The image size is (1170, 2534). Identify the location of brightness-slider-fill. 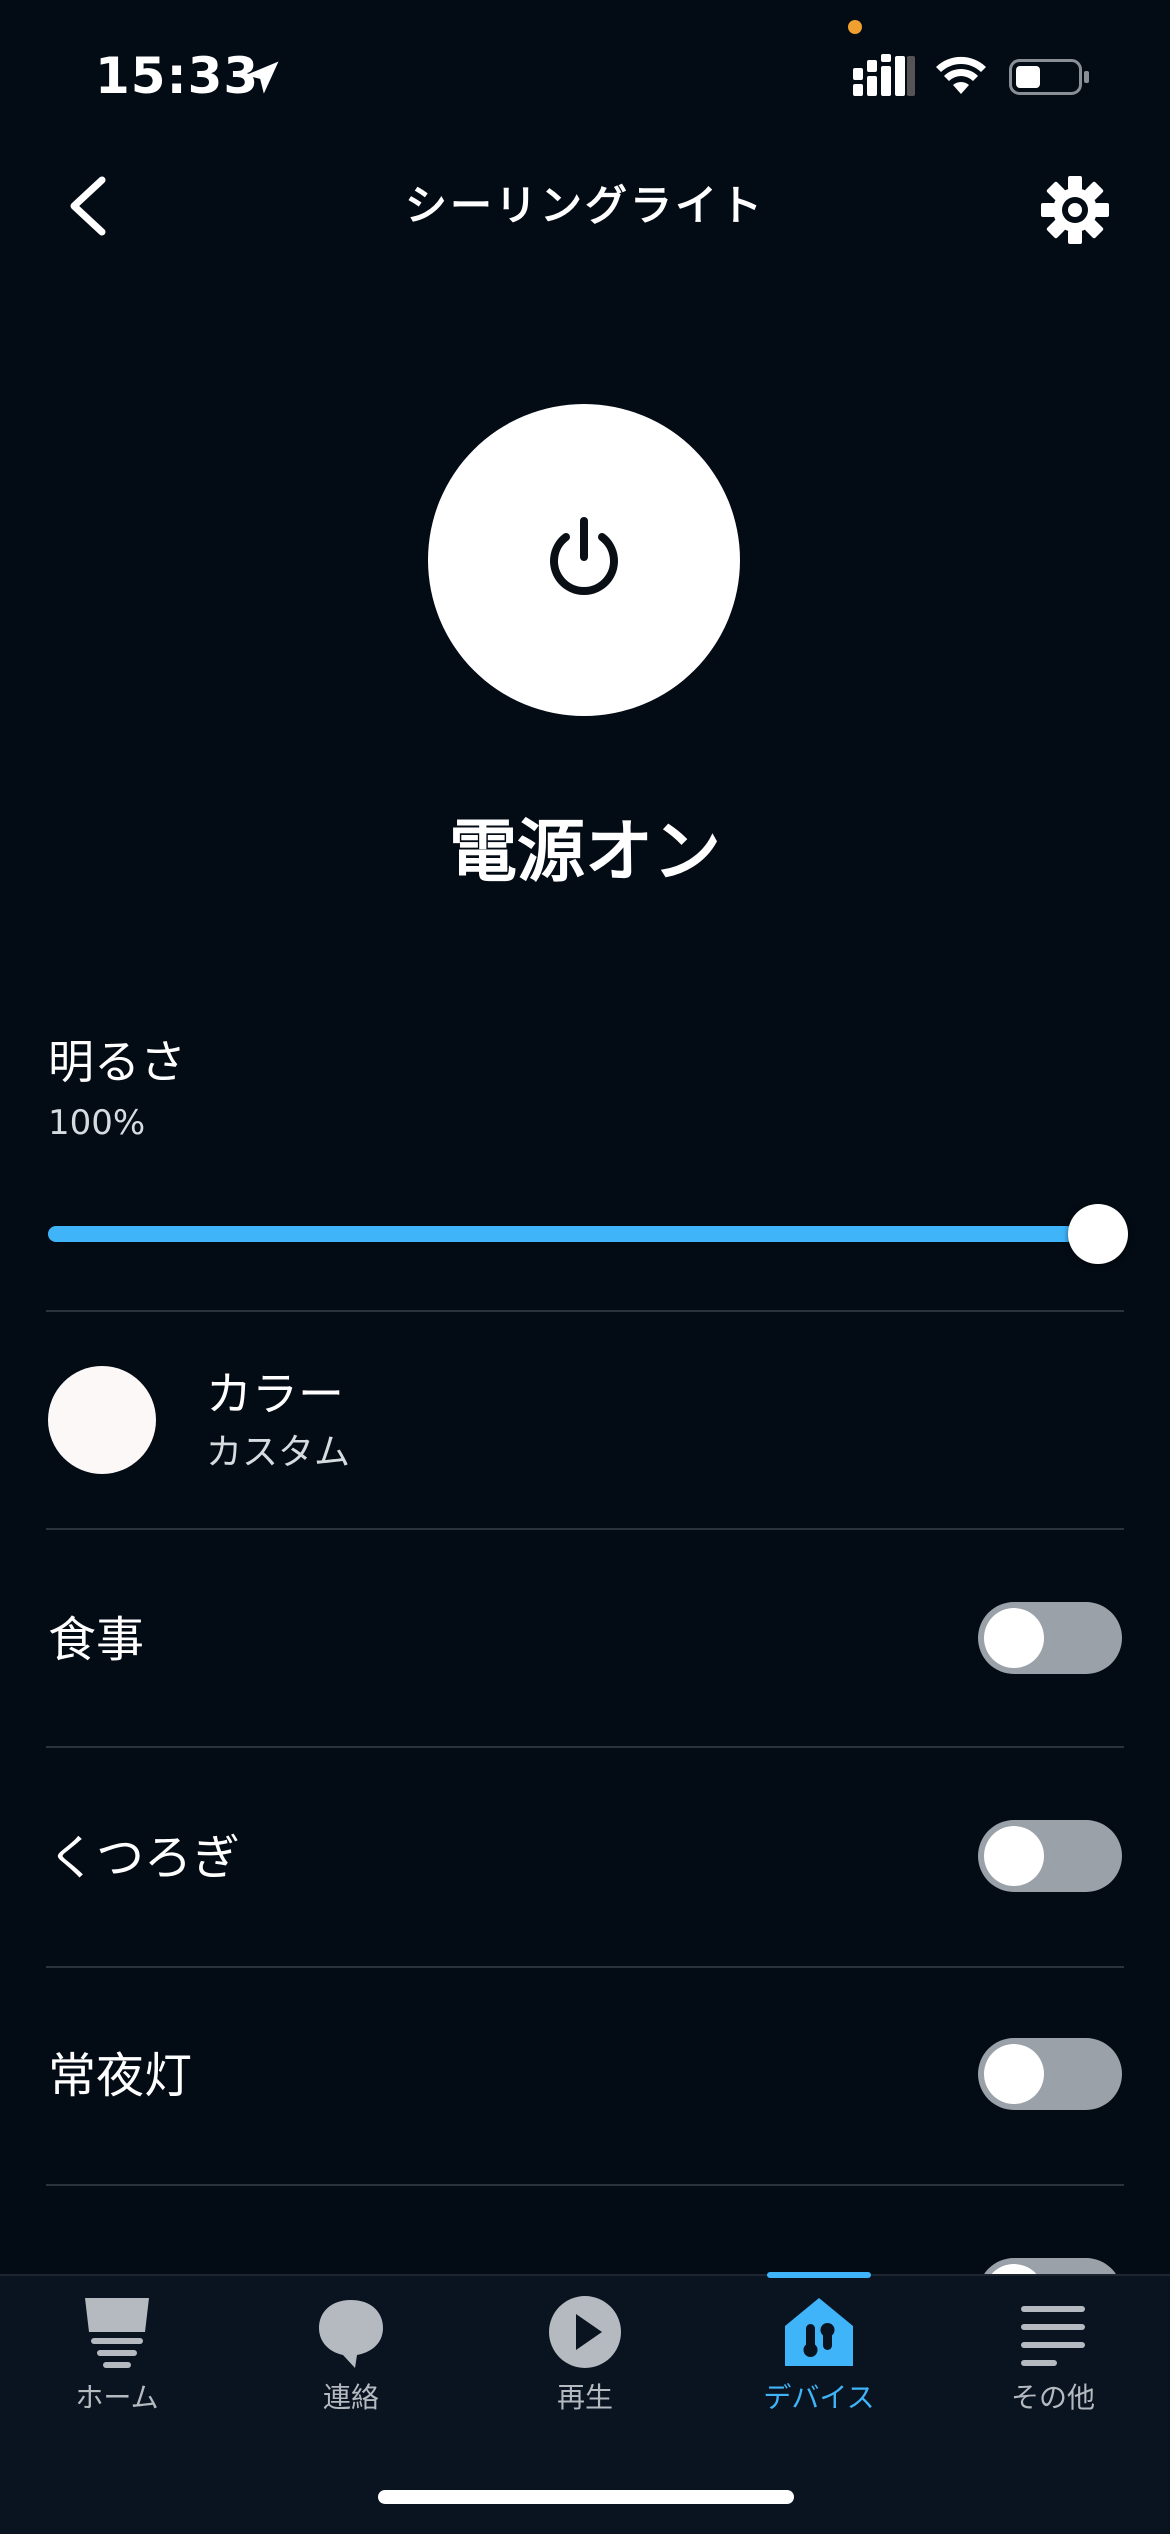
(573, 1234).